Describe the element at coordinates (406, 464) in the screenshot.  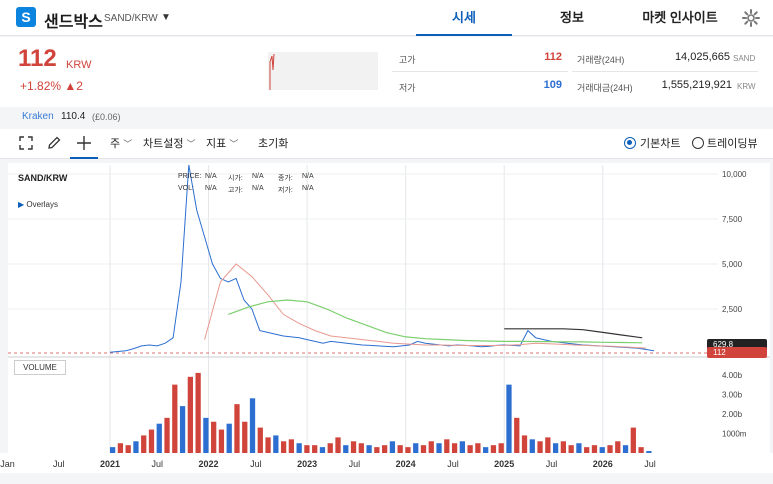
I see `time-axis-tick: 2024` at that location.